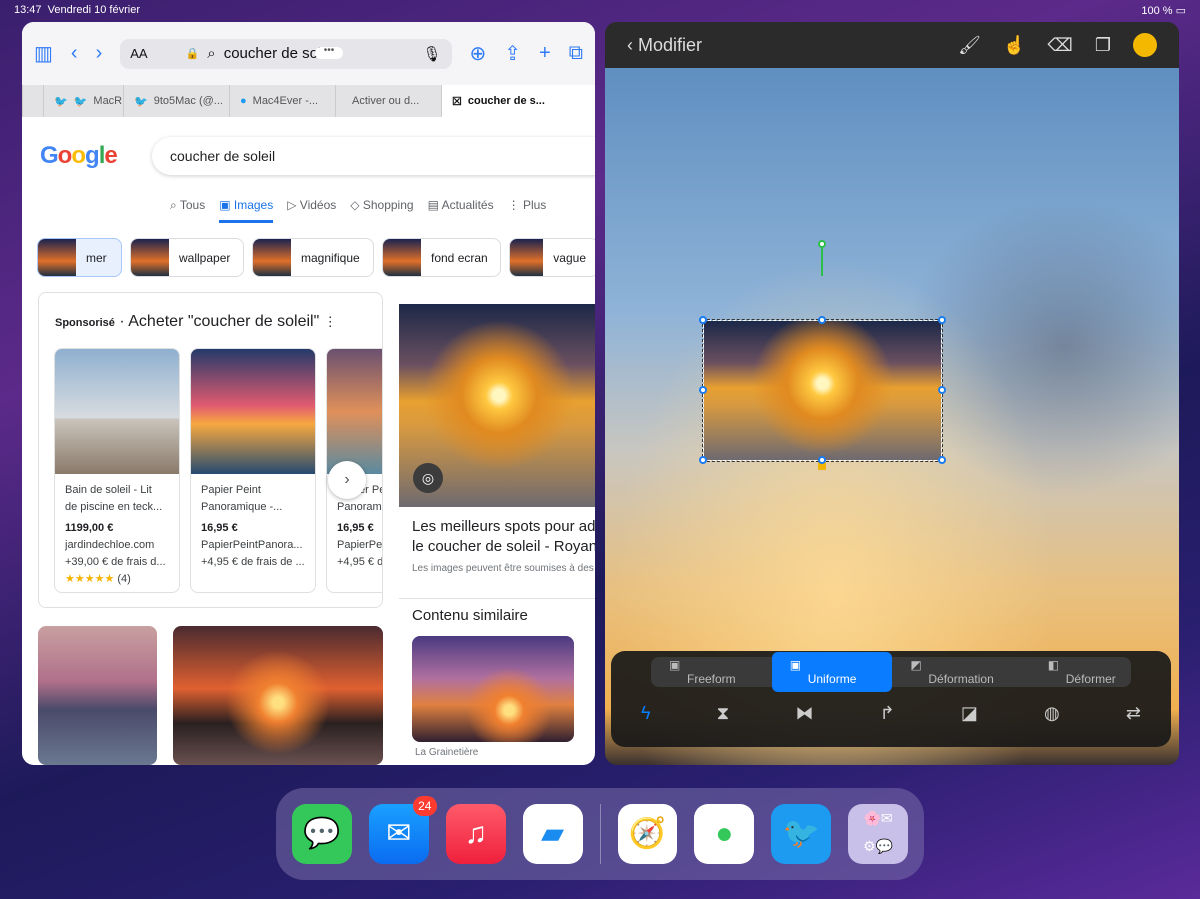  I want to click on lock-icon: 🔒, so click(192, 54).